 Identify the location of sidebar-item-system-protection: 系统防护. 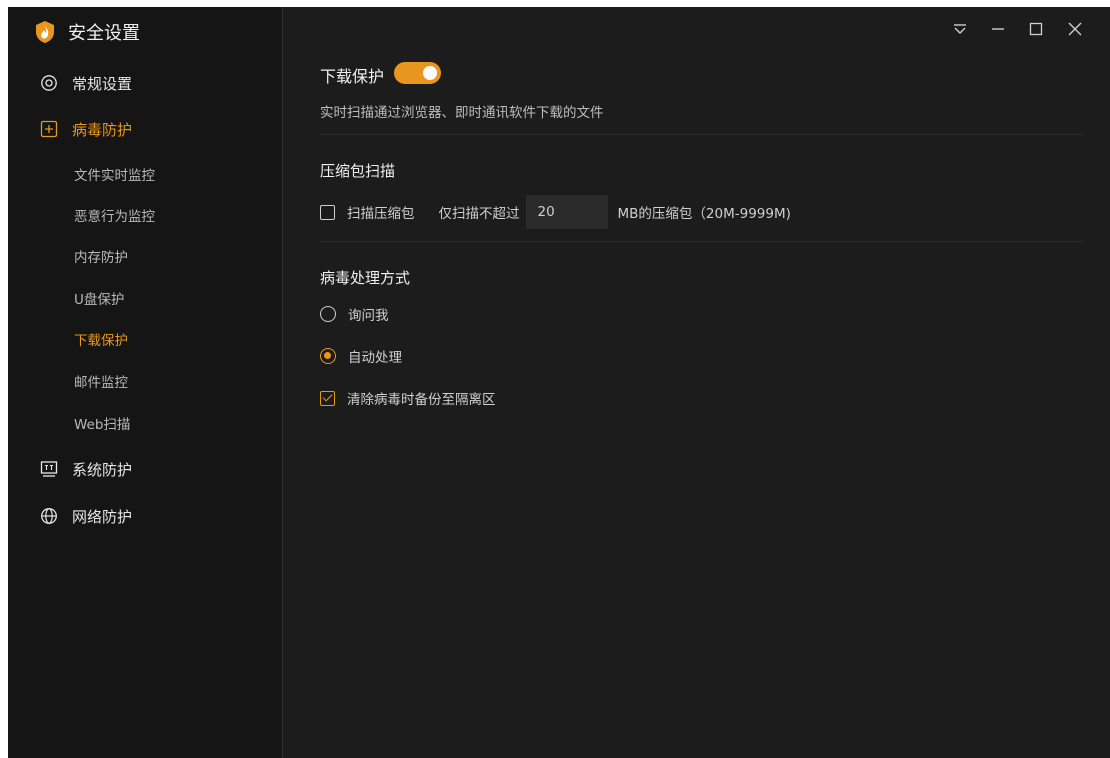
(86, 469).